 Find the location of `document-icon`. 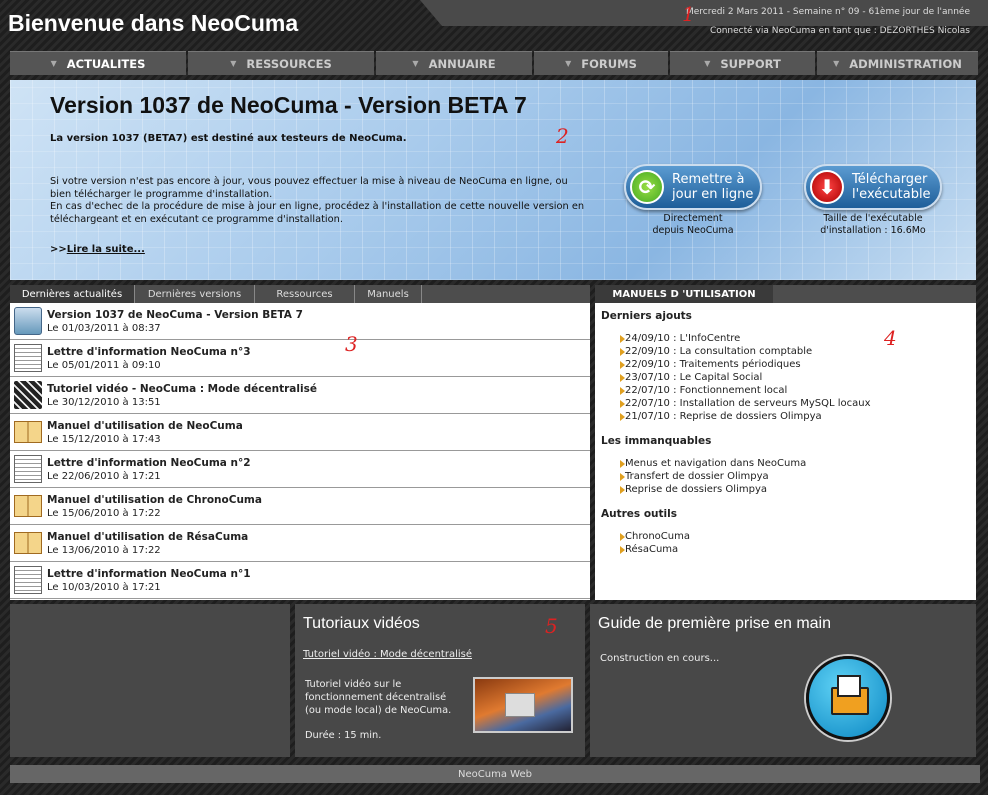

document-icon is located at coordinates (849, 686).